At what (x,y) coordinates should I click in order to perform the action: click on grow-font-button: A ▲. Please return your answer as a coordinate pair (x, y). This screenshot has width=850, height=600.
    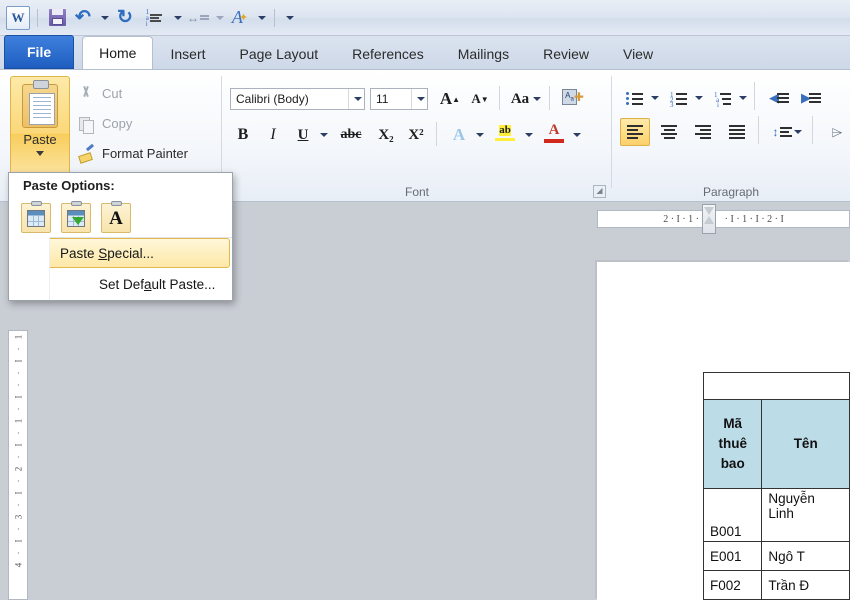
    Looking at the image, I should click on (450, 99).